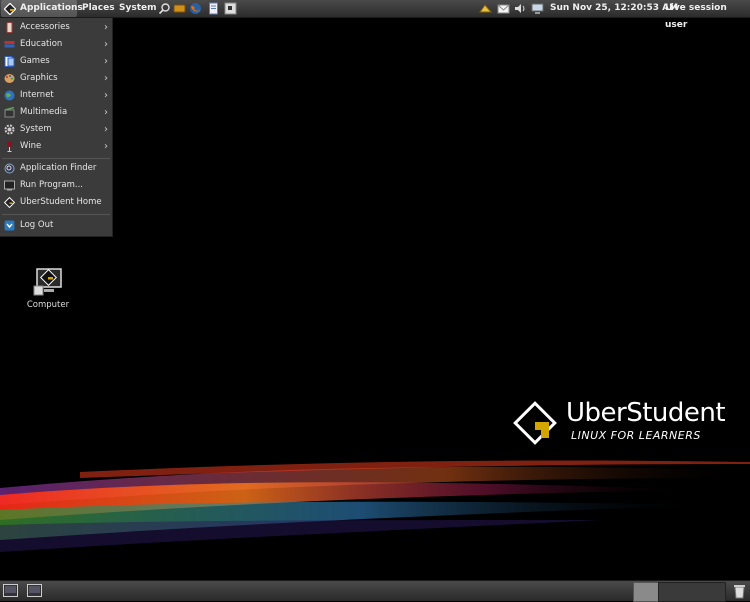  What do you see at coordinates (195, 8) in the screenshot?
I see `firefox-icon` at bounding box center [195, 8].